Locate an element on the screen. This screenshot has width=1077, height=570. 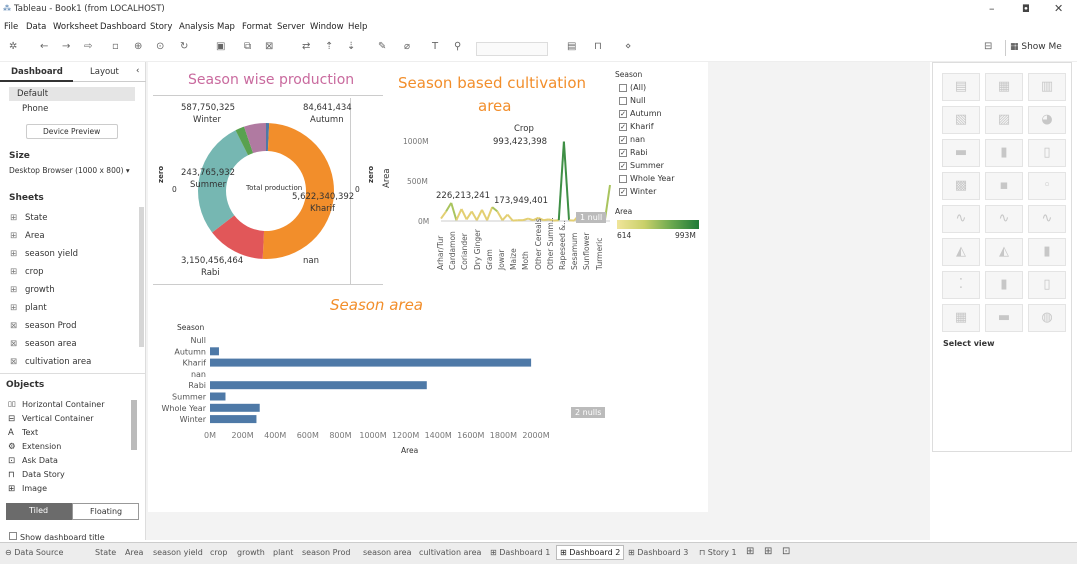
new-datasource-icon: ⊕ is located at coordinates (138, 46).